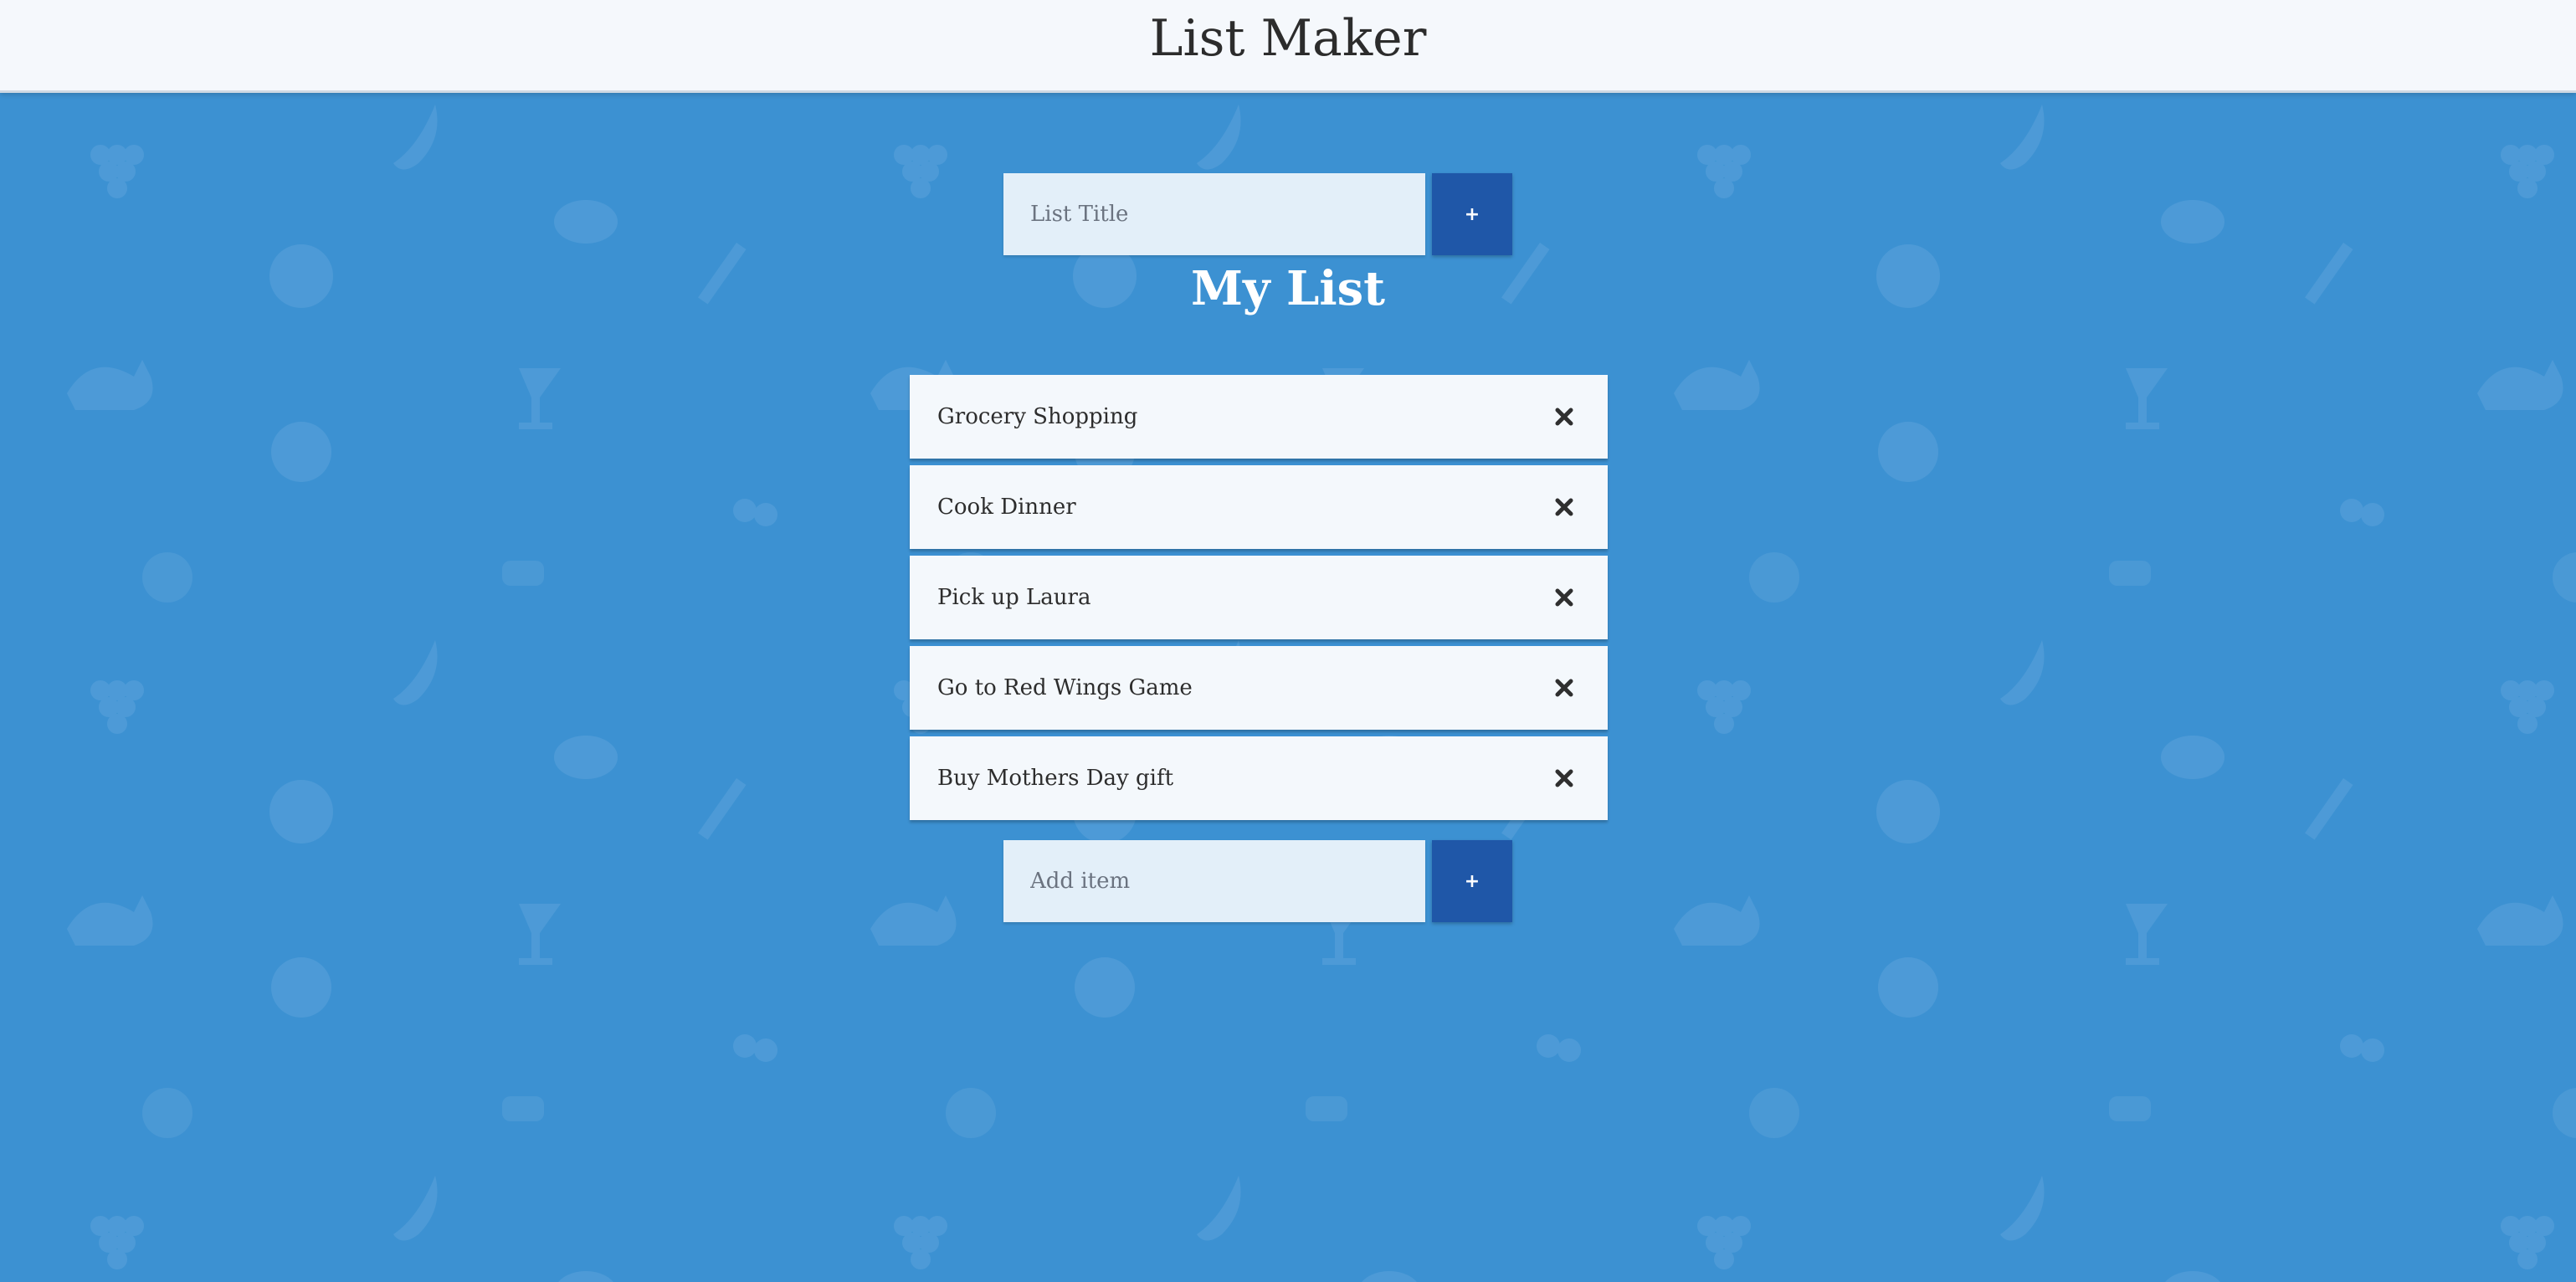 The width and height of the screenshot is (2576, 1282). Describe the element at coordinates (1259, 507) in the screenshot. I see `list-item: Cook Dinner` at that location.